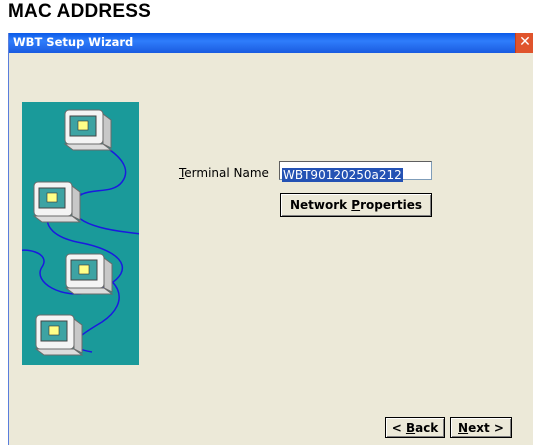 The width and height of the screenshot is (533, 445). I want to click on back-button: < Back, so click(415, 427).